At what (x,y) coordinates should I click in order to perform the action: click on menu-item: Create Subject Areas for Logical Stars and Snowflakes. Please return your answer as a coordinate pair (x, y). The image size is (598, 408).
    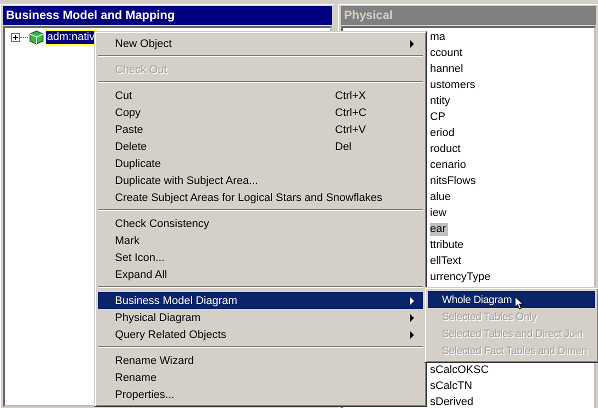
    Looking at the image, I should click on (260, 197).